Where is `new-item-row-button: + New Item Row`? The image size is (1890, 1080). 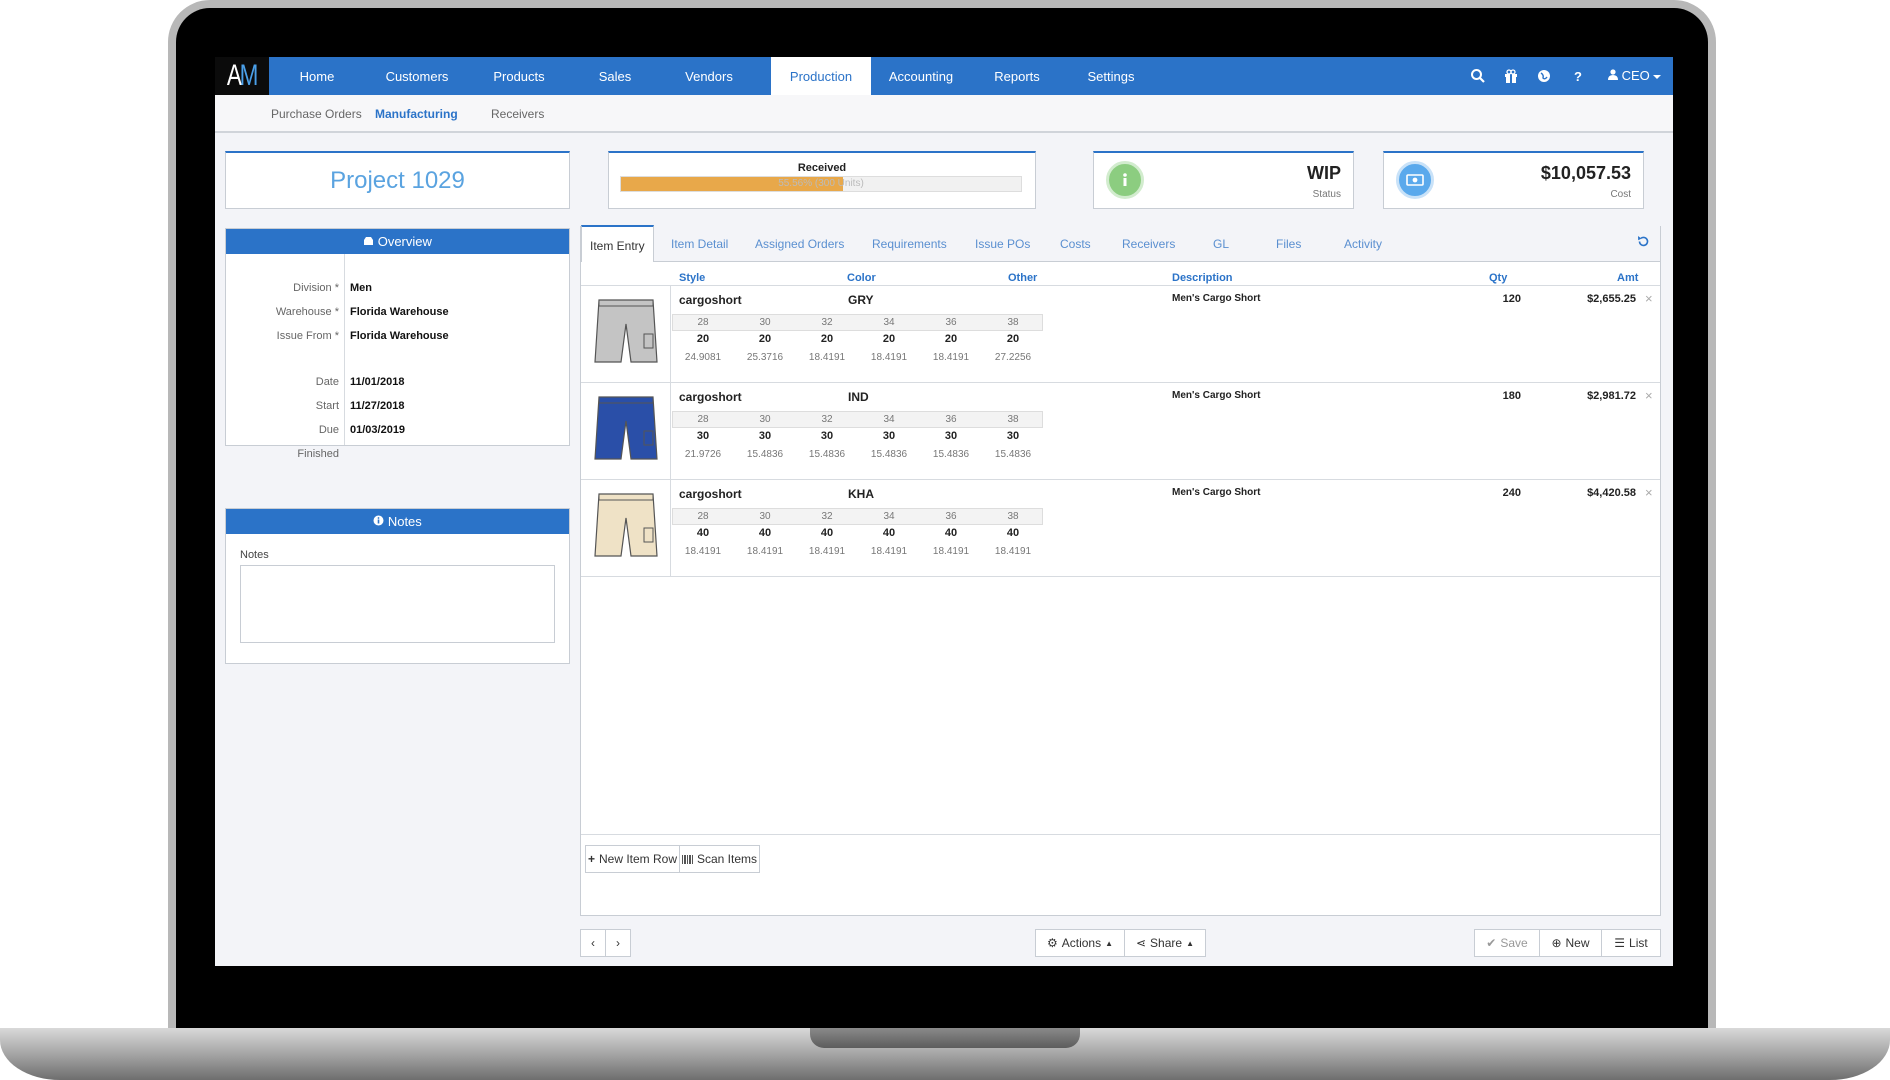 new-item-row-button: + New Item Row is located at coordinates (632, 859).